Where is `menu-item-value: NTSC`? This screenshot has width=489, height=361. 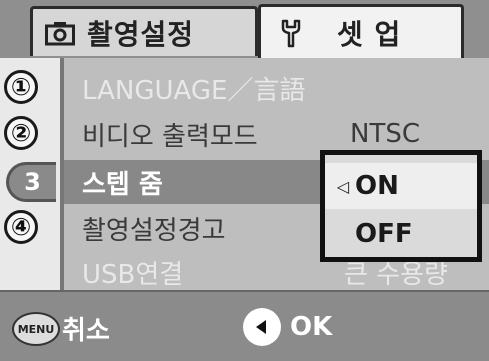
menu-item-value: NTSC is located at coordinates (385, 134).